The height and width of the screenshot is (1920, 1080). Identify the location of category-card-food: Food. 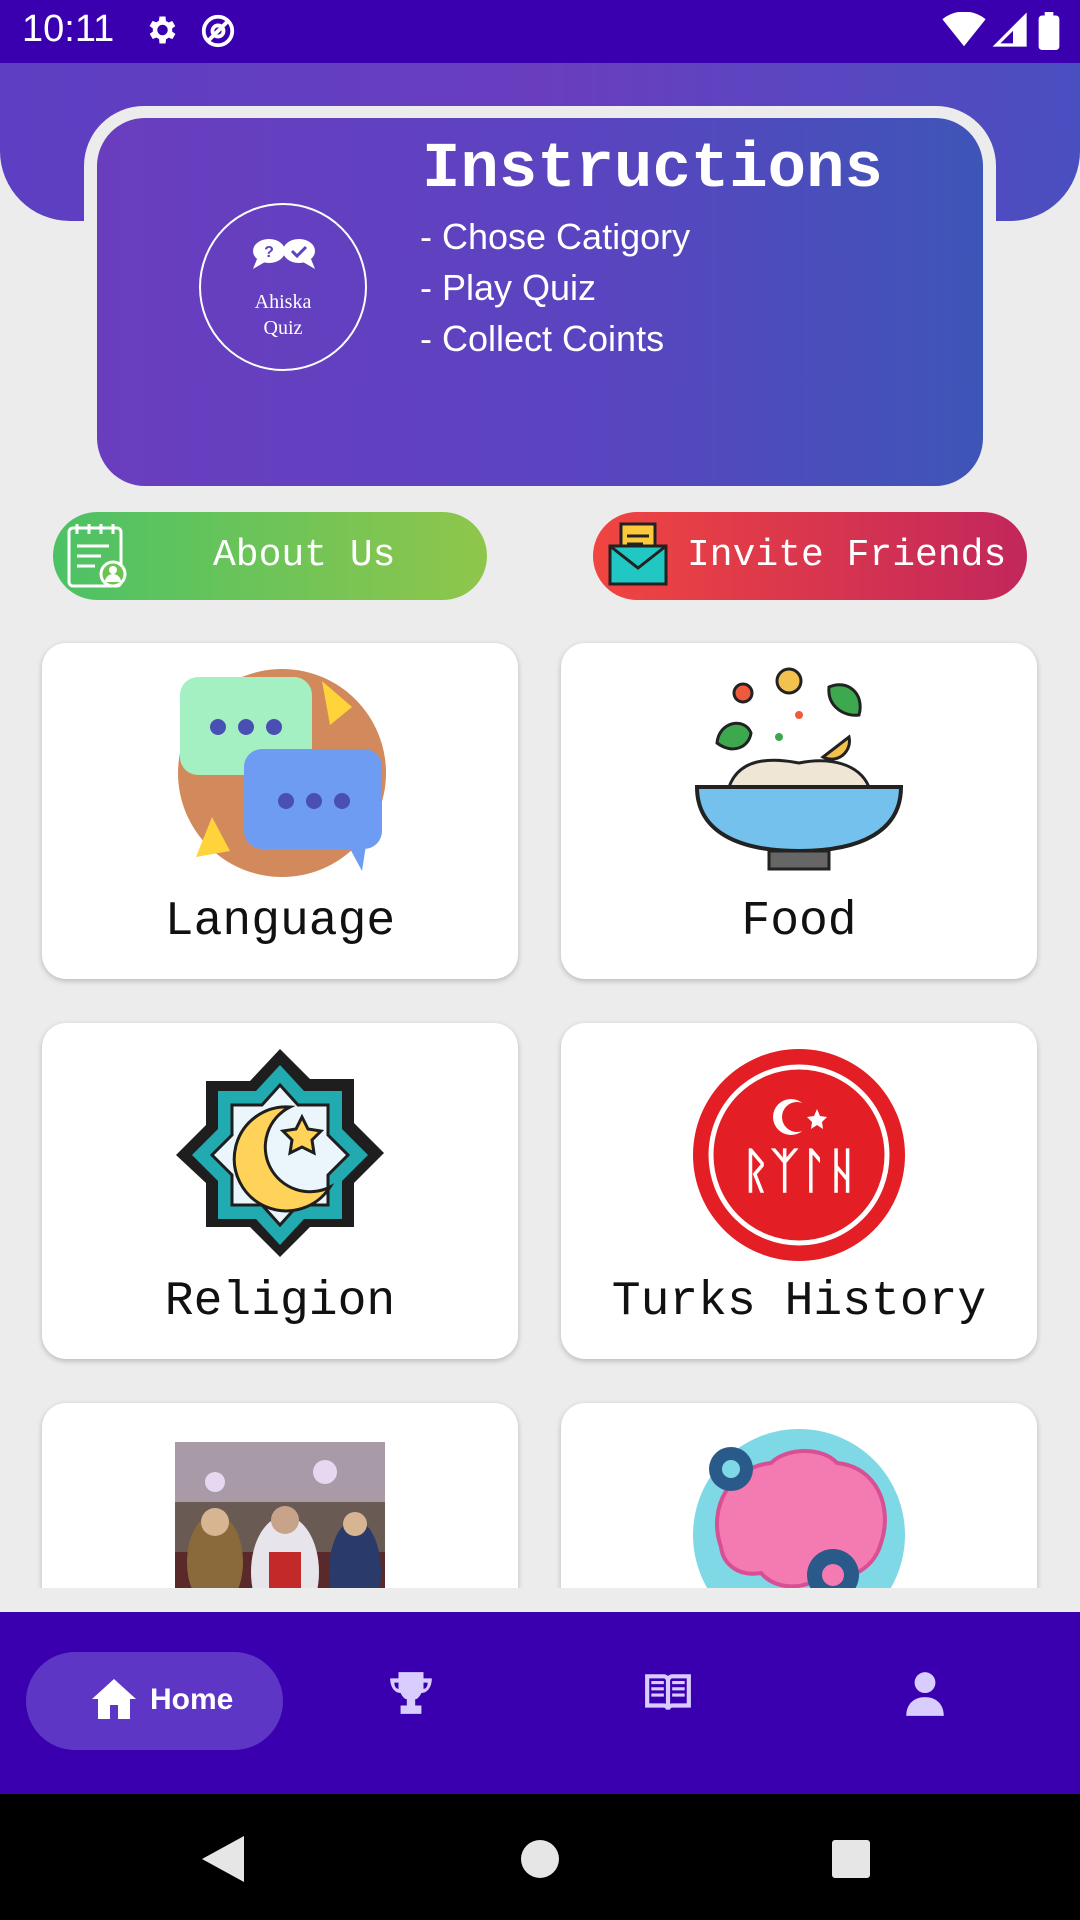
(799, 811).